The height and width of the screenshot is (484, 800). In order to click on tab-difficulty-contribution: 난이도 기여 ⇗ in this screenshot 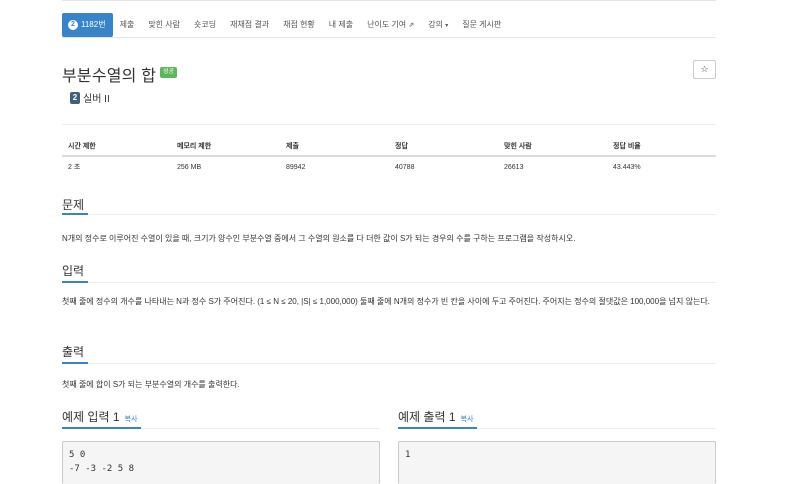, I will do `click(390, 25)`.